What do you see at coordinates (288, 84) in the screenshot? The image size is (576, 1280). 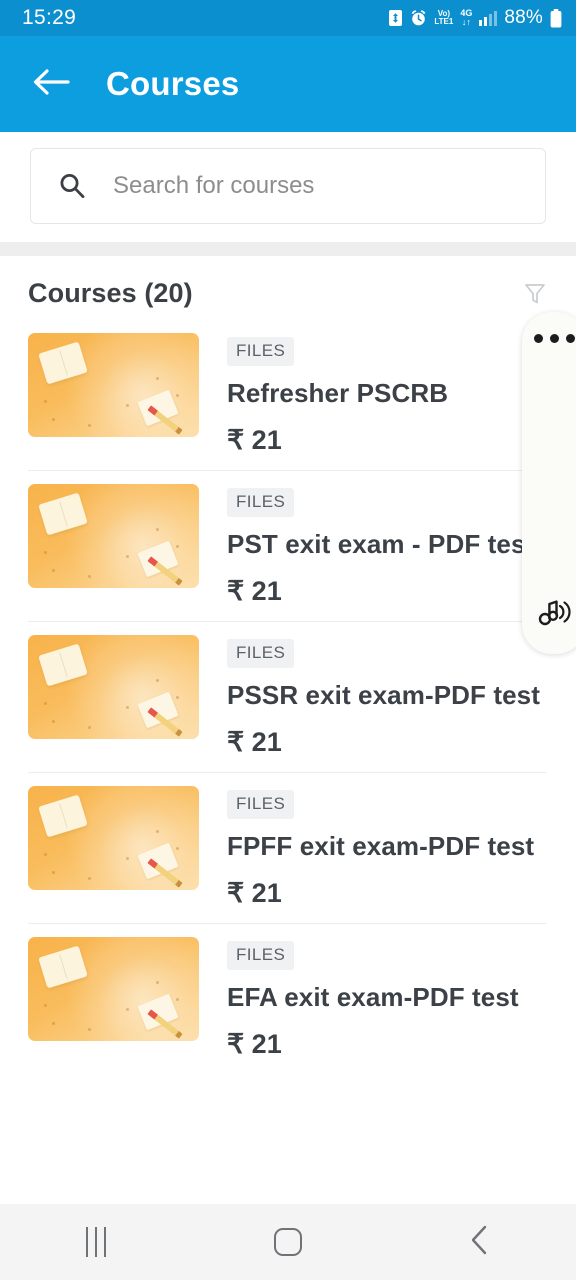 I see `app-bar: Courses` at bounding box center [288, 84].